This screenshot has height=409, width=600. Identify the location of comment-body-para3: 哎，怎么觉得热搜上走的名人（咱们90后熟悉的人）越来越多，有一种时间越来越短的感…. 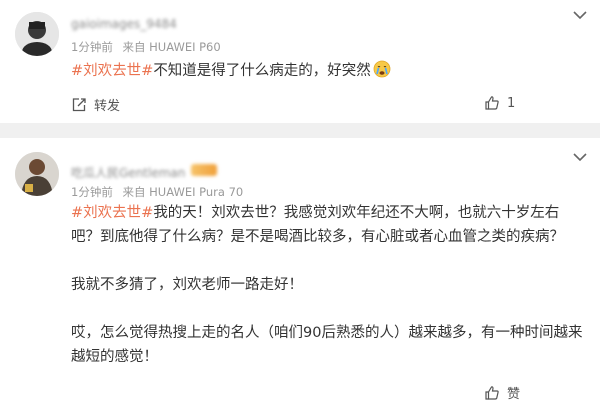
(327, 345).